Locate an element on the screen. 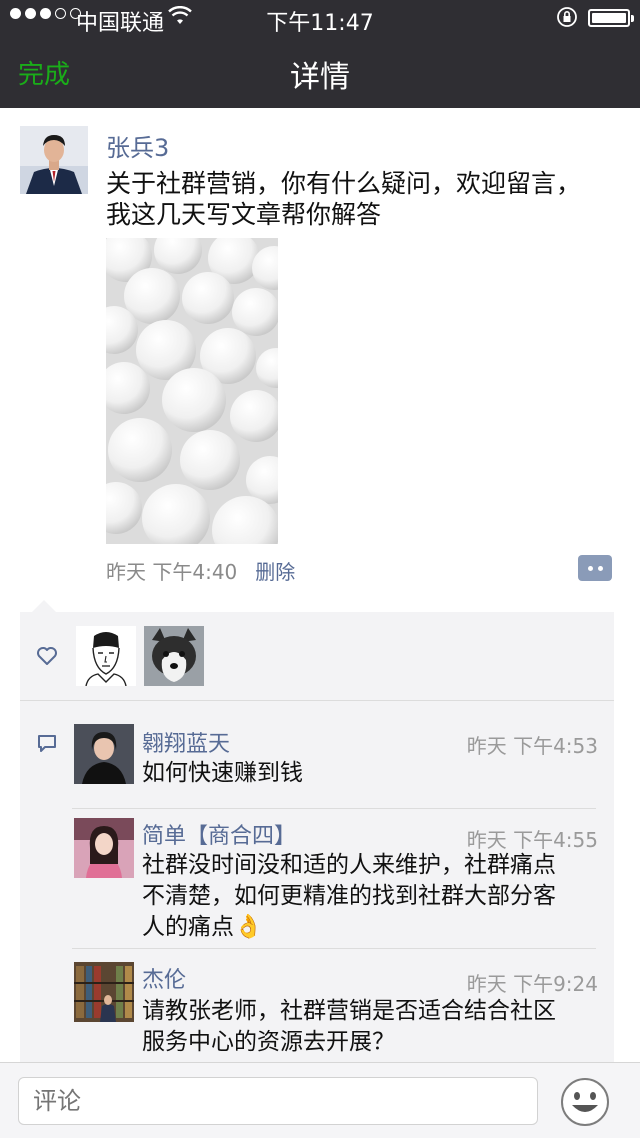 This screenshot has width=640, height=1138. author-avatar is located at coordinates (54, 160).